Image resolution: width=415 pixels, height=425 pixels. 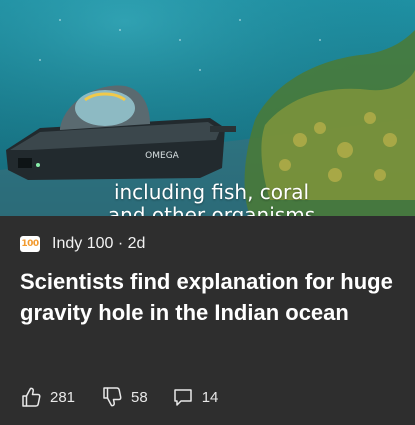 I want to click on image-caption-line-1: including fish, coral, so click(x=211, y=192).